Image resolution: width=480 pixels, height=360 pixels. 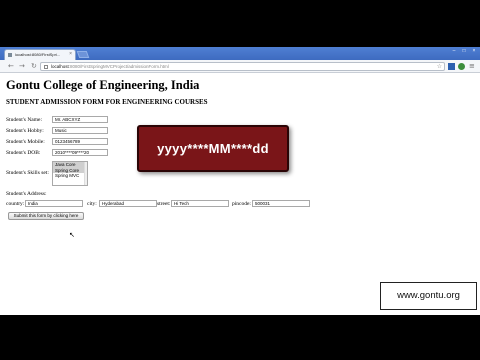 What do you see at coordinates (439, 66) in the screenshot?
I see `bookmark-star-icon: ☆` at bounding box center [439, 66].